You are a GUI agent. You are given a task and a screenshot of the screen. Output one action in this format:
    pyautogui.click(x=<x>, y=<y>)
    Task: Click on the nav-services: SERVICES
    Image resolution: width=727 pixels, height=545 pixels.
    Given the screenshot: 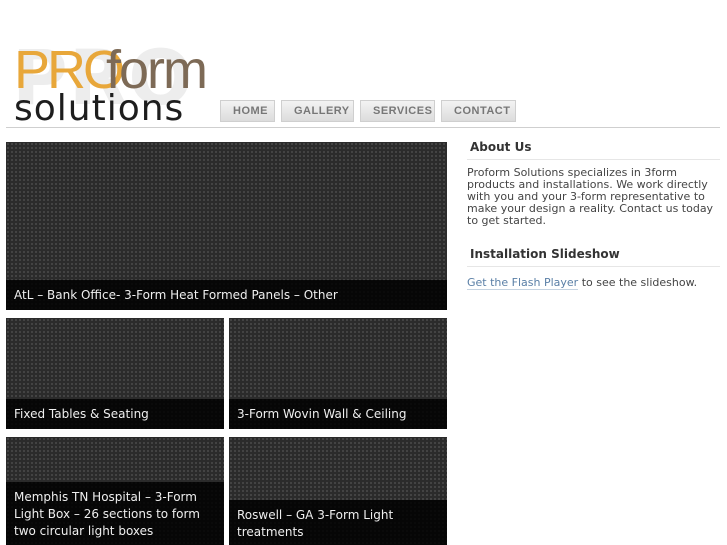 What is the action you would take?
    pyautogui.click(x=397, y=111)
    